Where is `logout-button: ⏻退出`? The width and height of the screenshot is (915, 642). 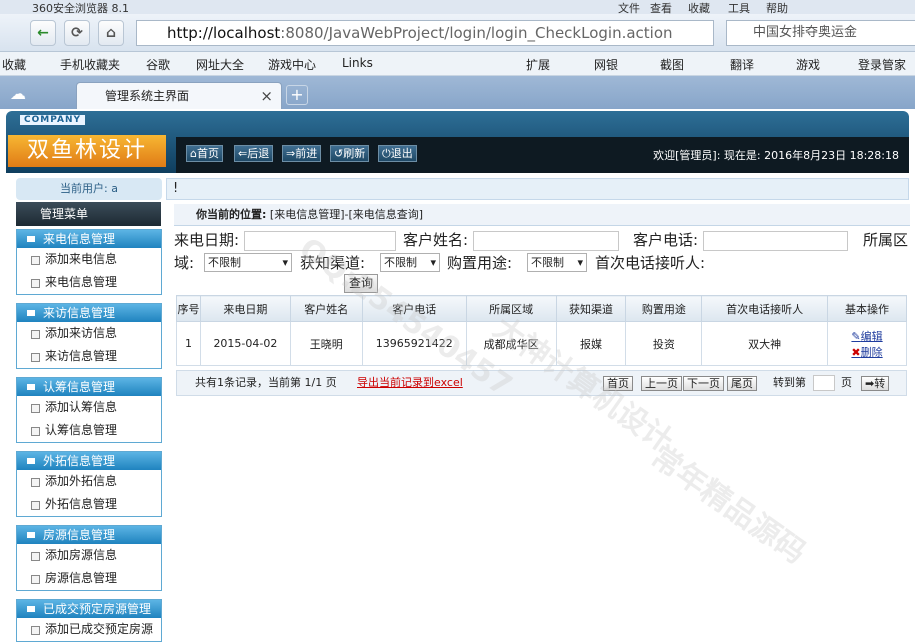 logout-button: ⏻退出 is located at coordinates (397, 153).